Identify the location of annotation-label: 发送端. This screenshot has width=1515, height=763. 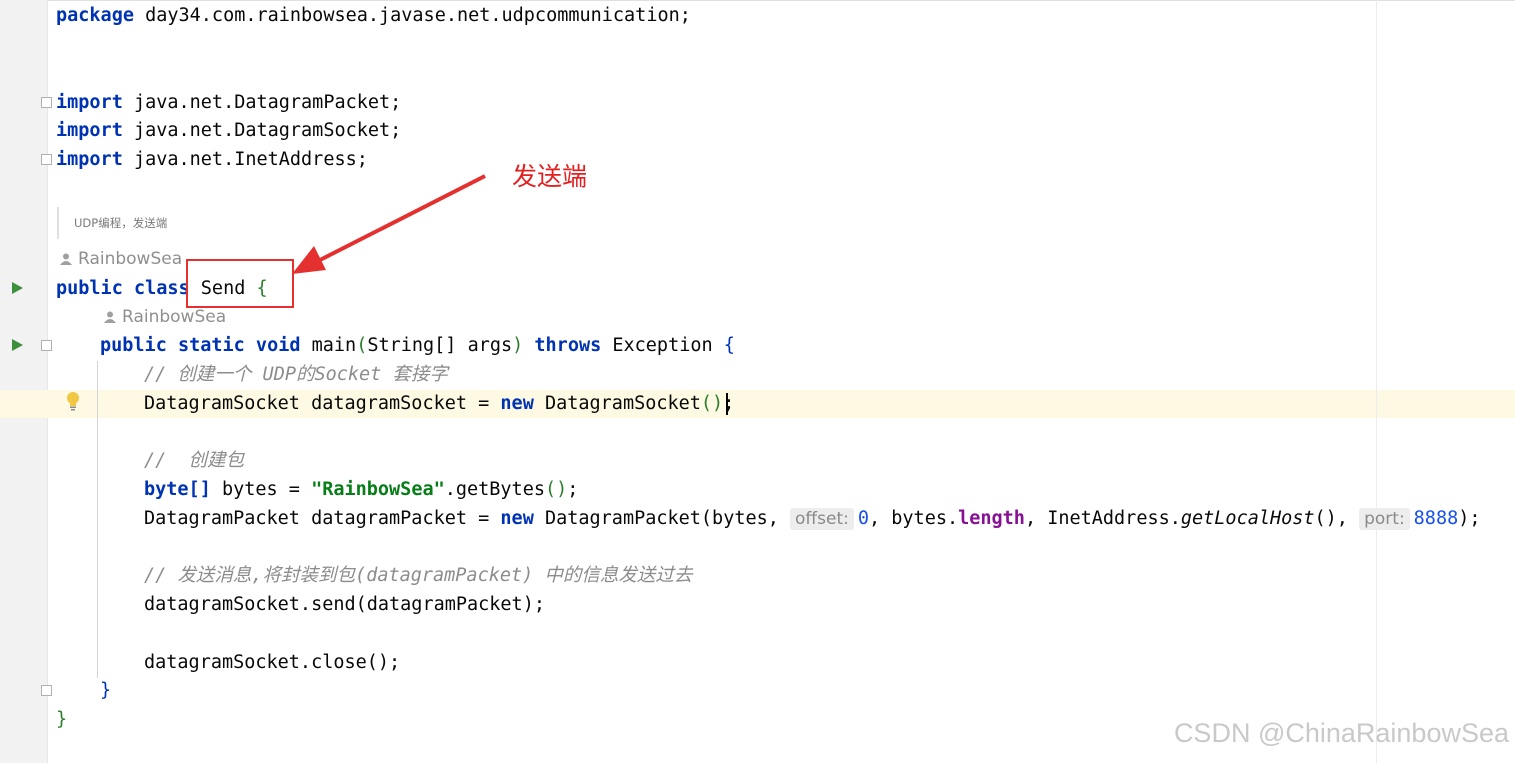
(550, 176).